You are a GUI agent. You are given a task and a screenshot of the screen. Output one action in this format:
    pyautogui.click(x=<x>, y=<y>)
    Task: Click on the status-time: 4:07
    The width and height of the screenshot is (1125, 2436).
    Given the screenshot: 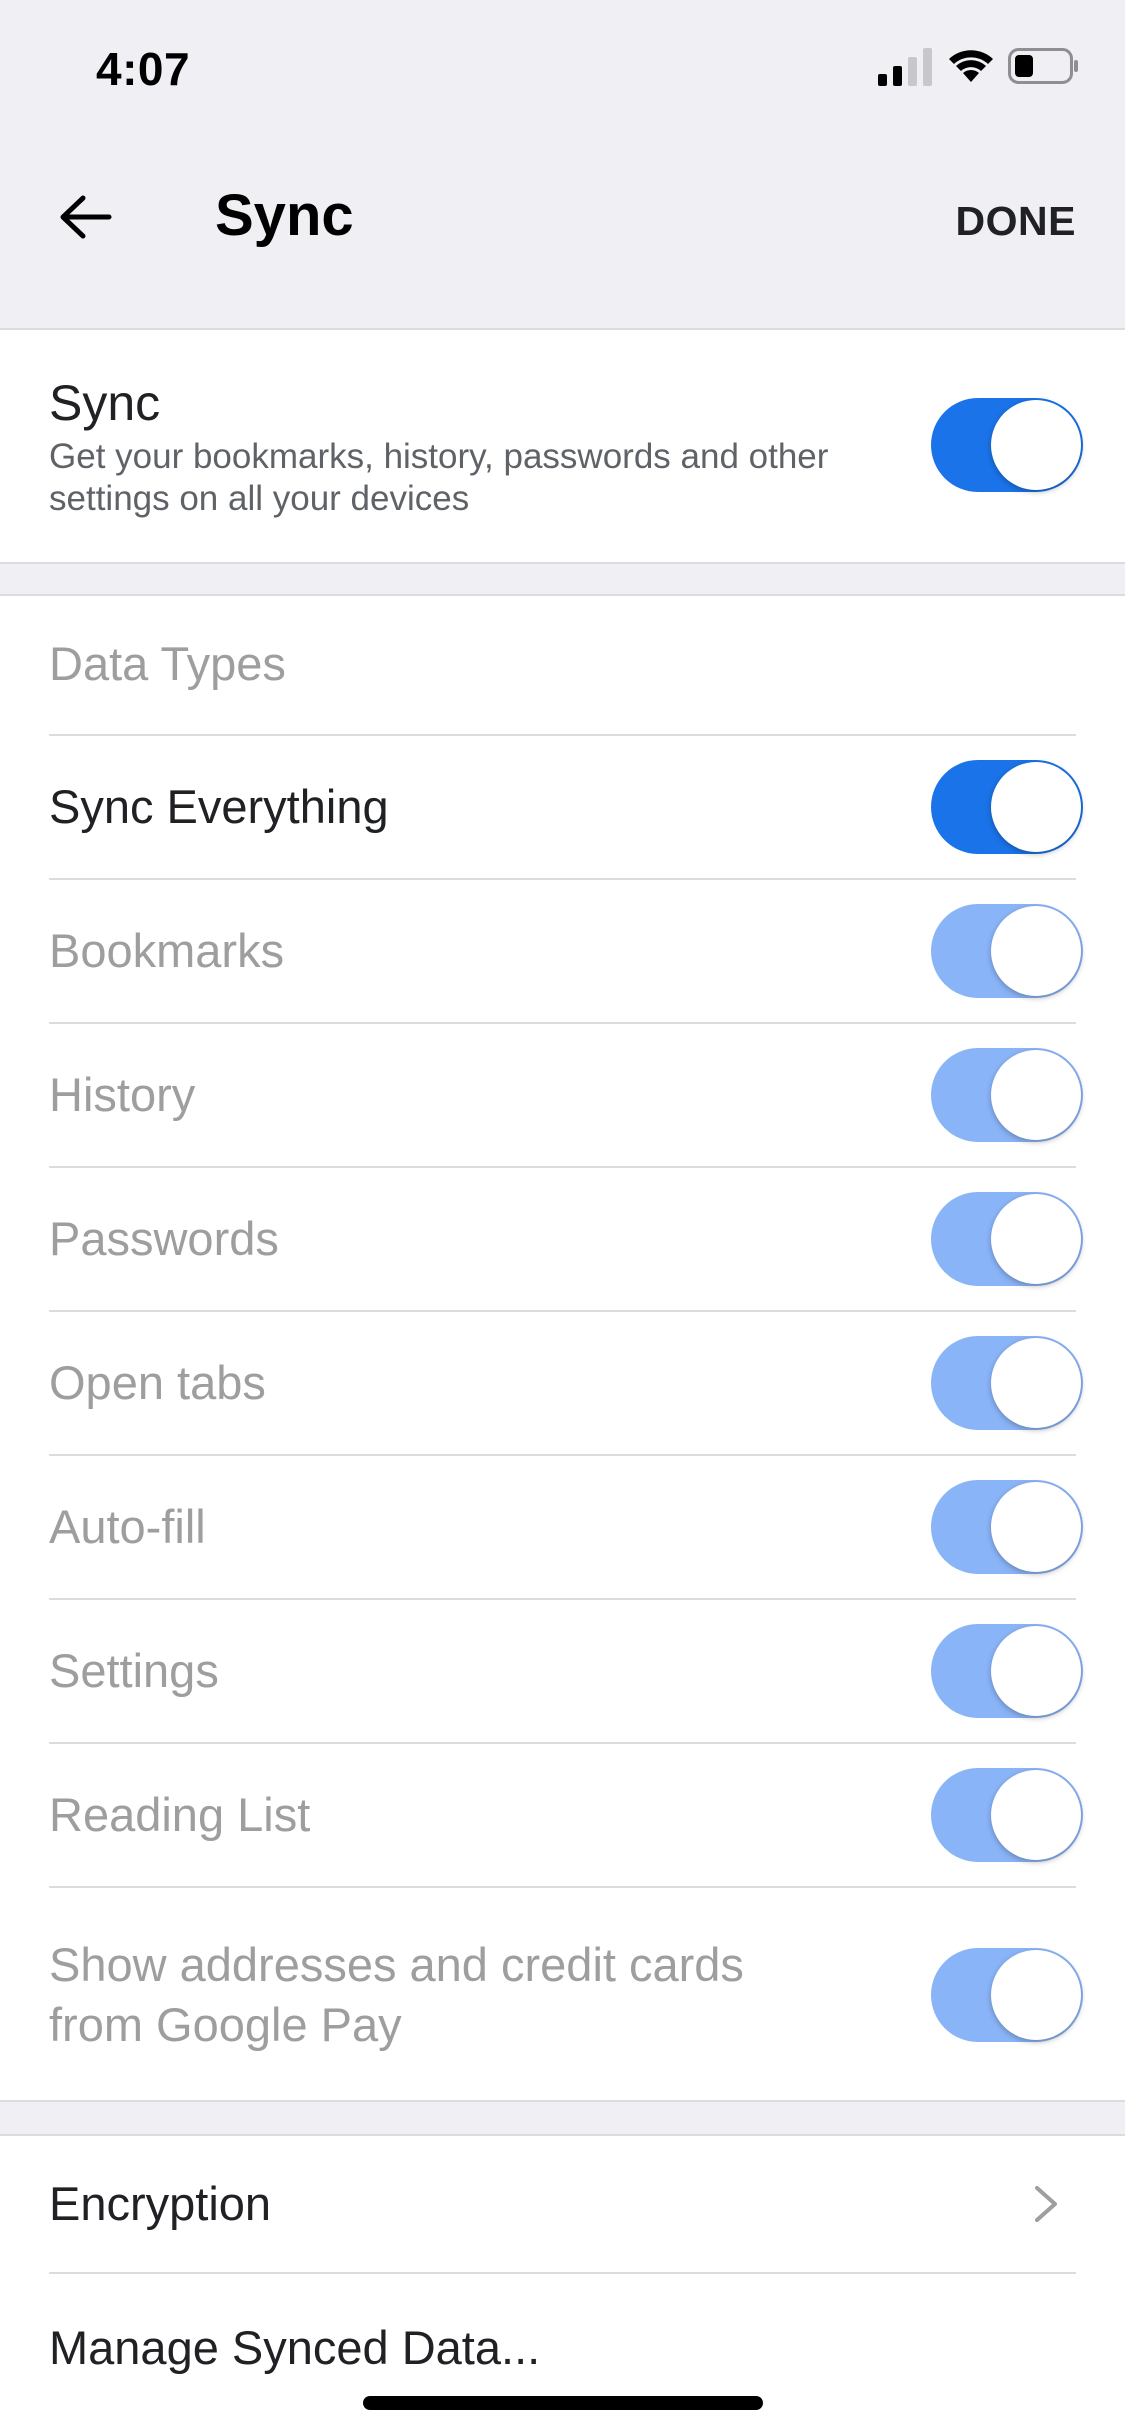 What is the action you would take?
    pyautogui.click(x=143, y=69)
    